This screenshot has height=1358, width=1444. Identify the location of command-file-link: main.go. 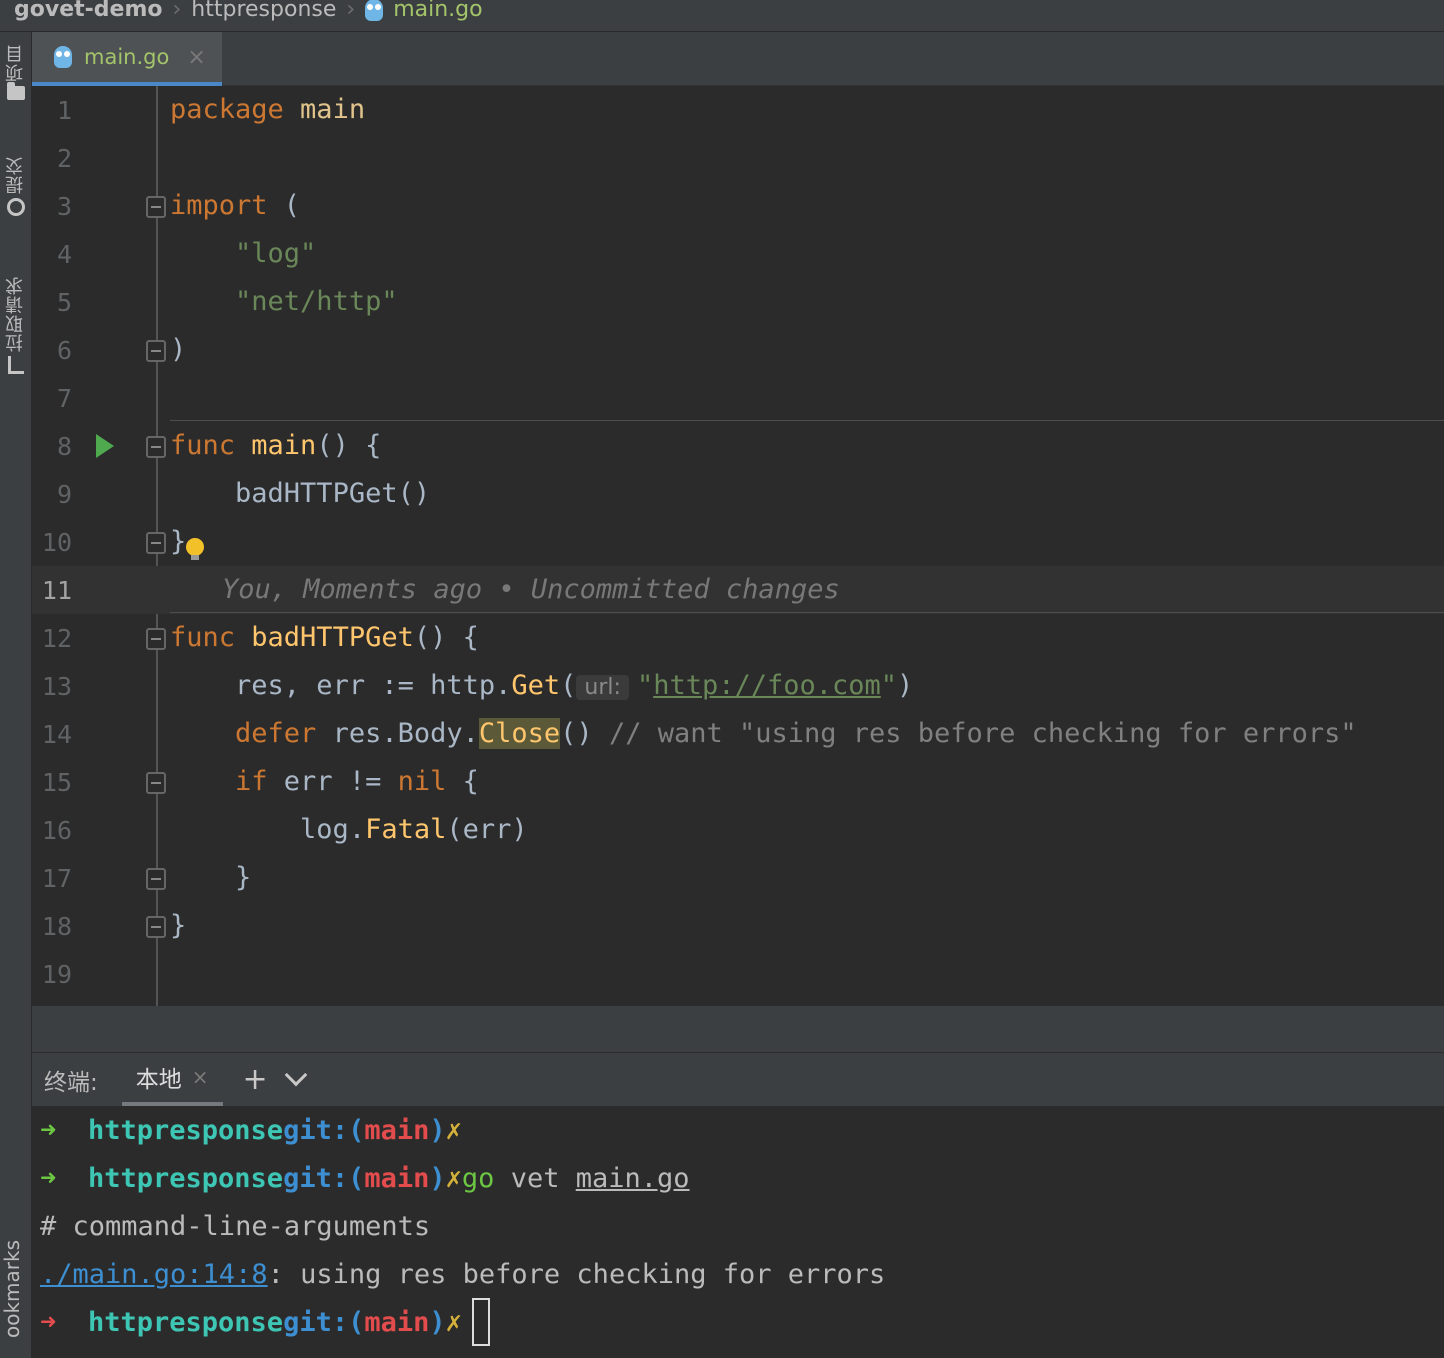
(633, 1178).